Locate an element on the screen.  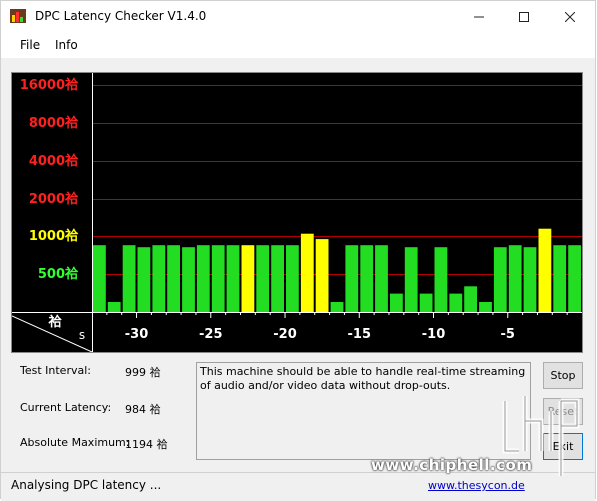
y-axis-label: 4000祫 is located at coordinates (54, 161).